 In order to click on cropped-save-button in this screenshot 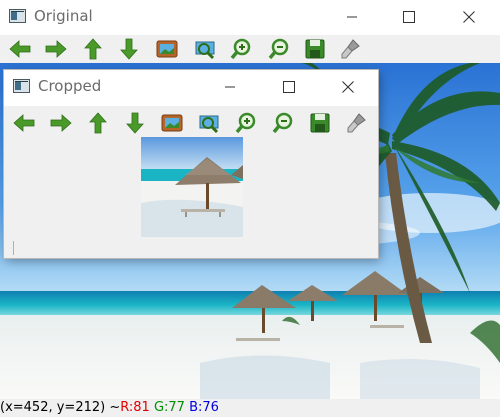, I will do `click(320, 123)`.